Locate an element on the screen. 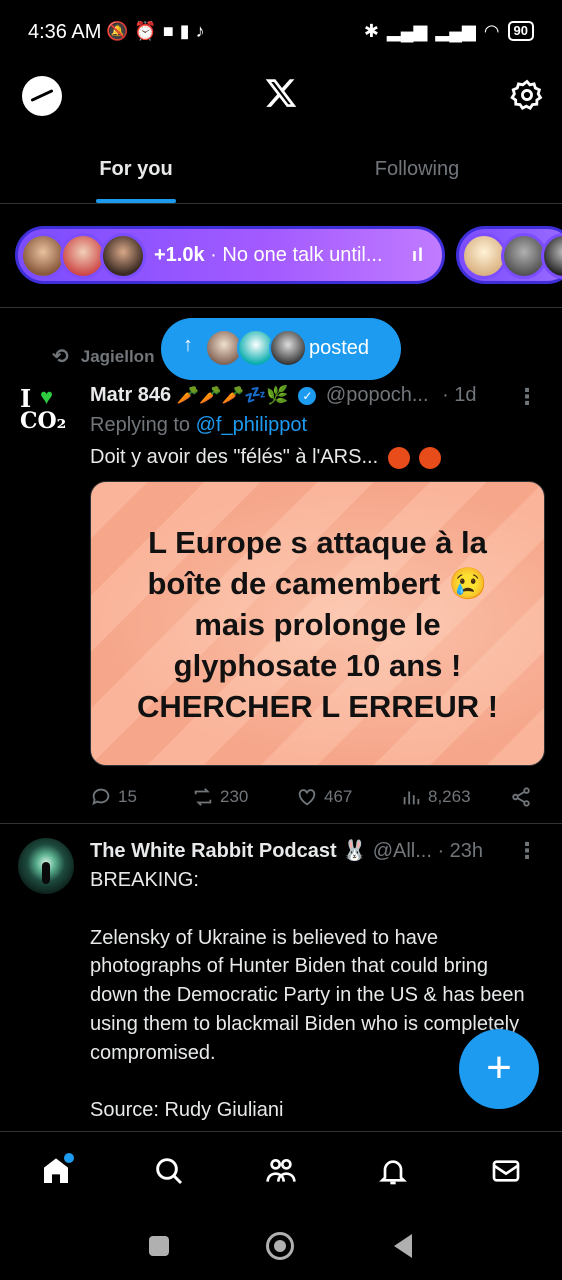 This screenshot has height=1280, width=562. tweet-actions: 15 230 467 8,263 is located at coordinates (315, 797).